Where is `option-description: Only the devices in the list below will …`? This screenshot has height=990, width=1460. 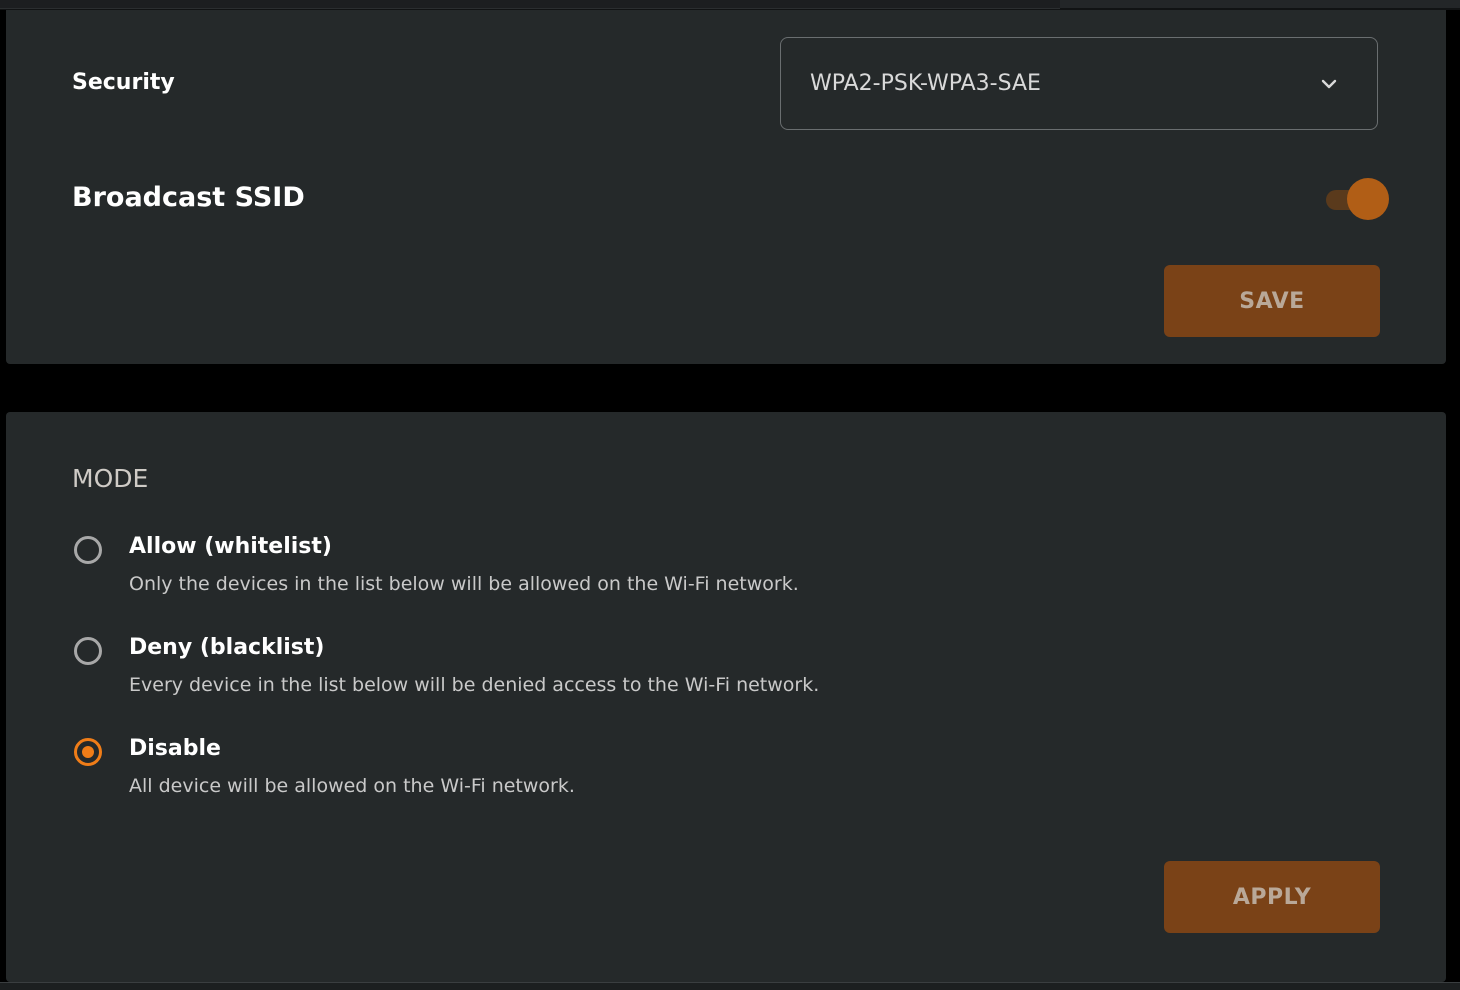
option-description: Only the devices in the list below will … is located at coordinates (464, 584).